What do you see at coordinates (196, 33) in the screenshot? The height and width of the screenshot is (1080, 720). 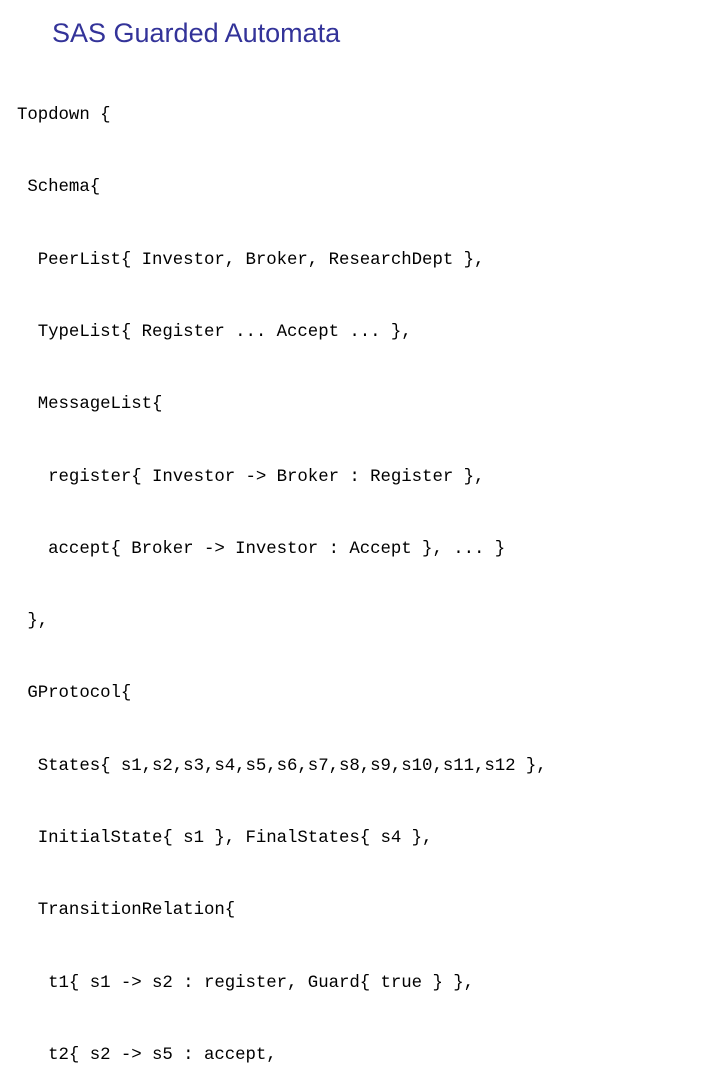 I see `page-title: SAS Guarded Automata` at bounding box center [196, 33].